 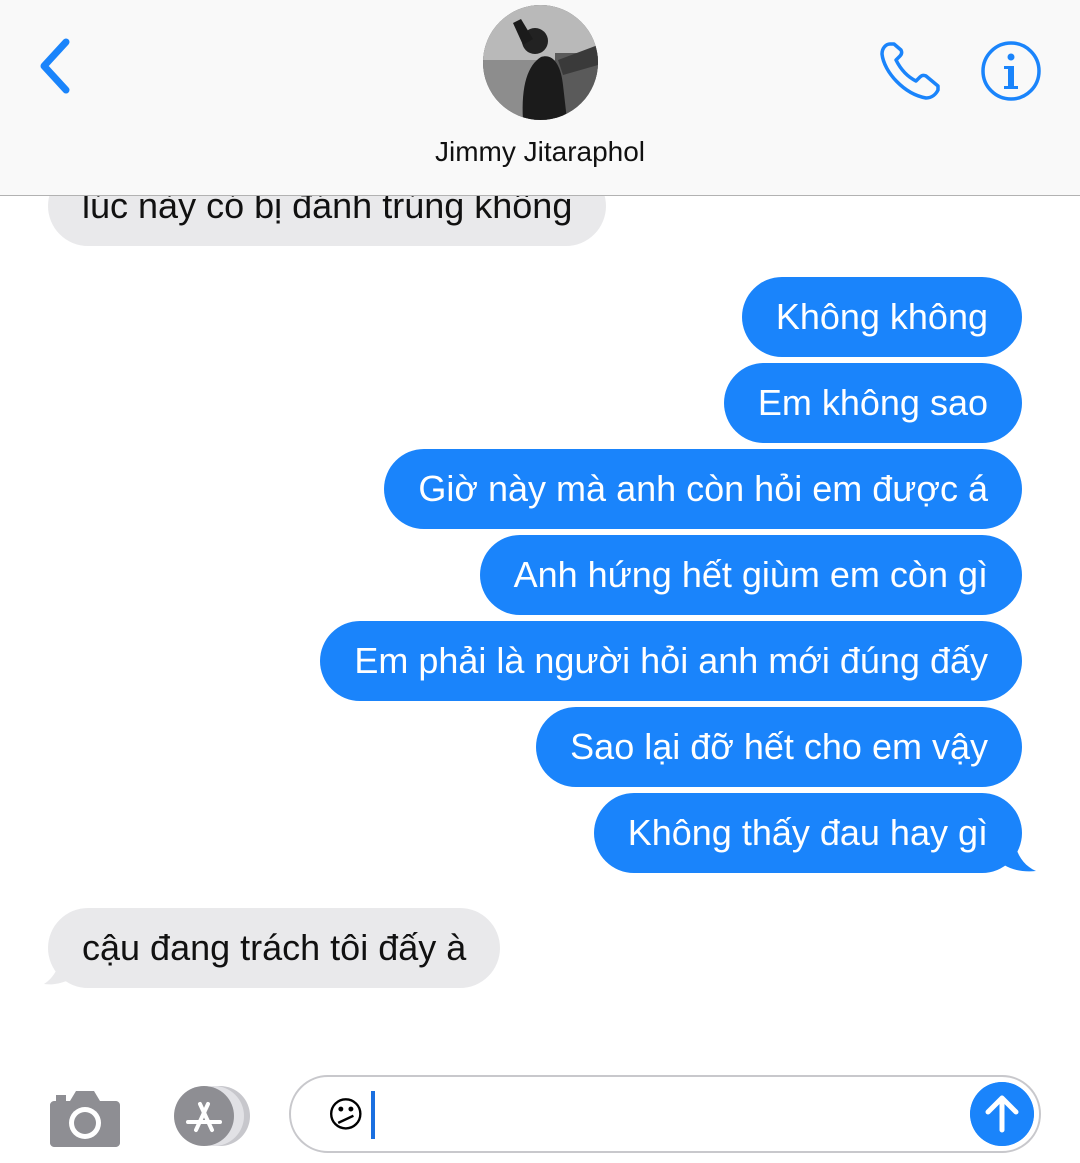 What do you see at coordinates (665, 1114) in the screenshot?
I see `message-input: 😕` at bounding box center [665, 1114].